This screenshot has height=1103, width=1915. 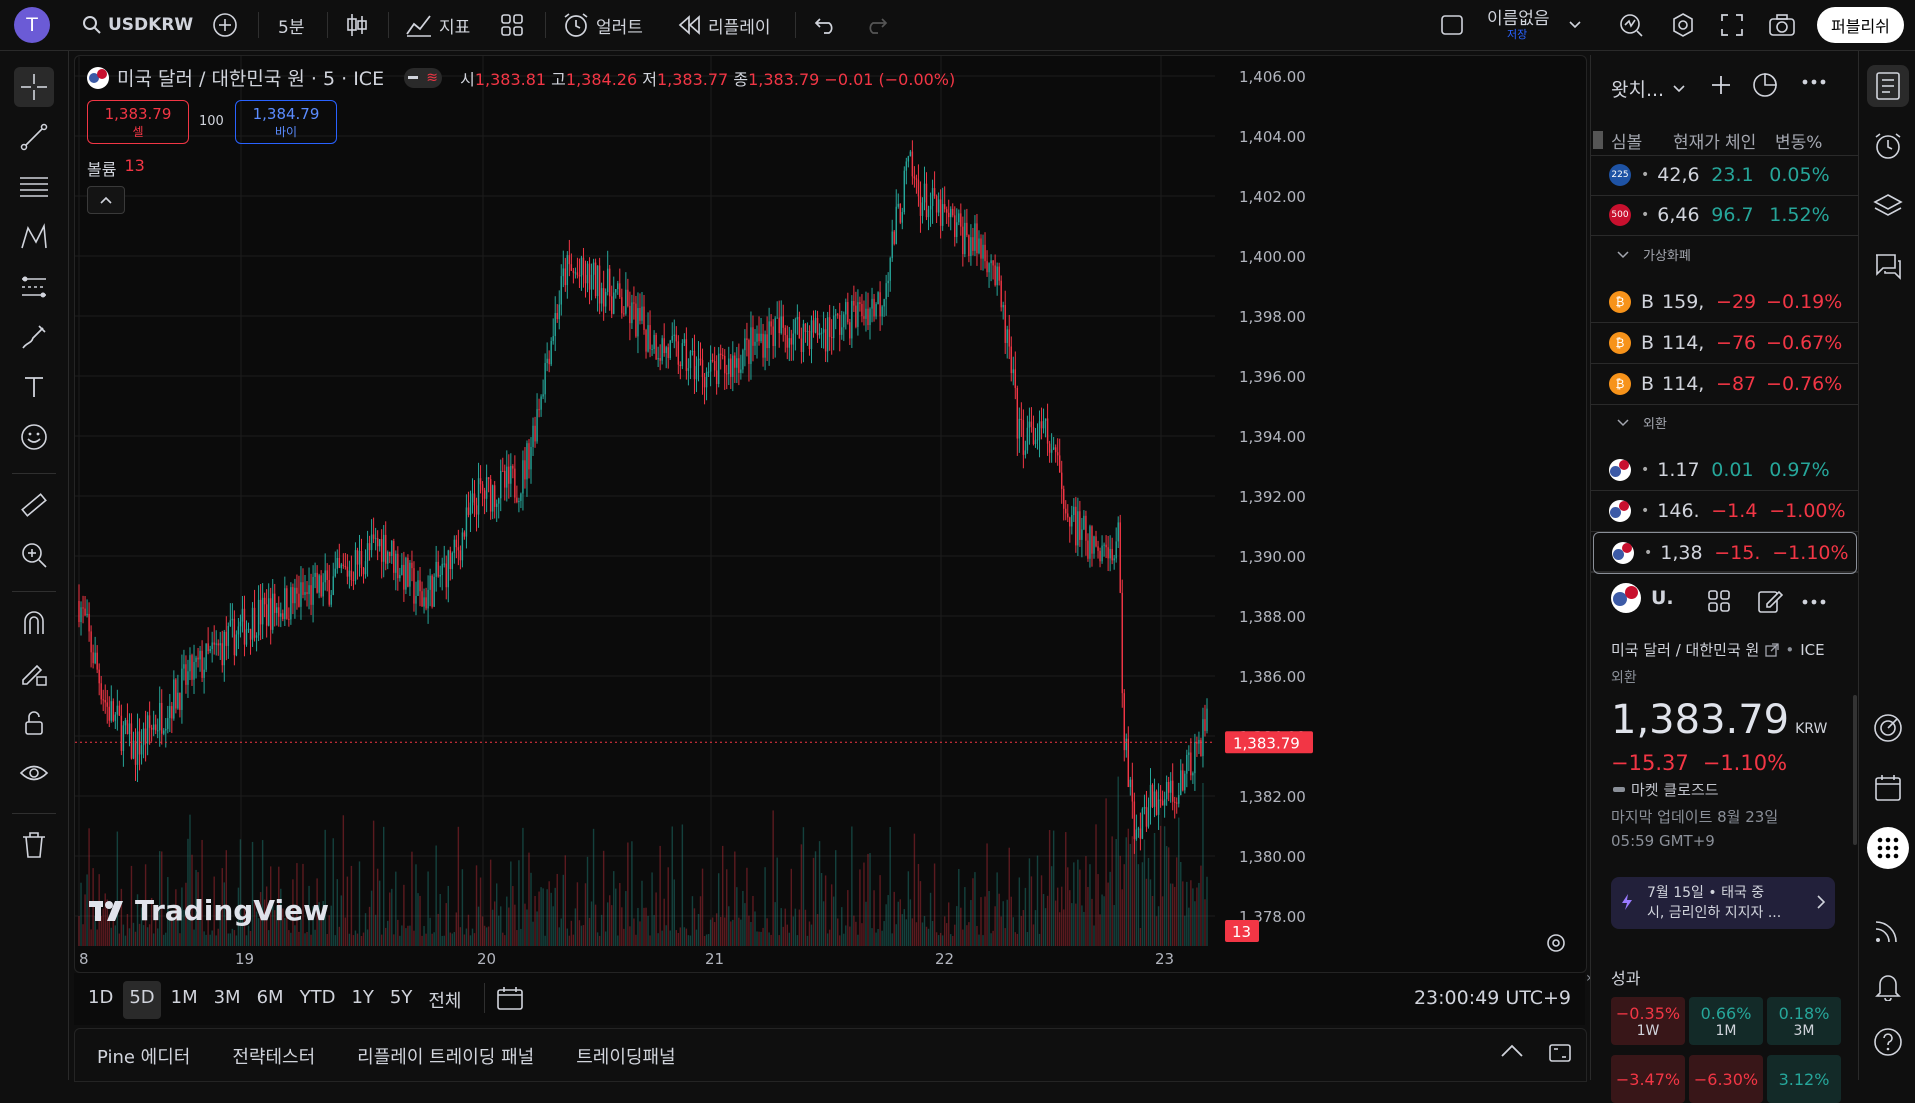 What do you see at coordinates (445, 1056) in the screenshot?
I see `panel-tab: 리플레이 트레이딩 패널` at bounding box center [445, 1056].